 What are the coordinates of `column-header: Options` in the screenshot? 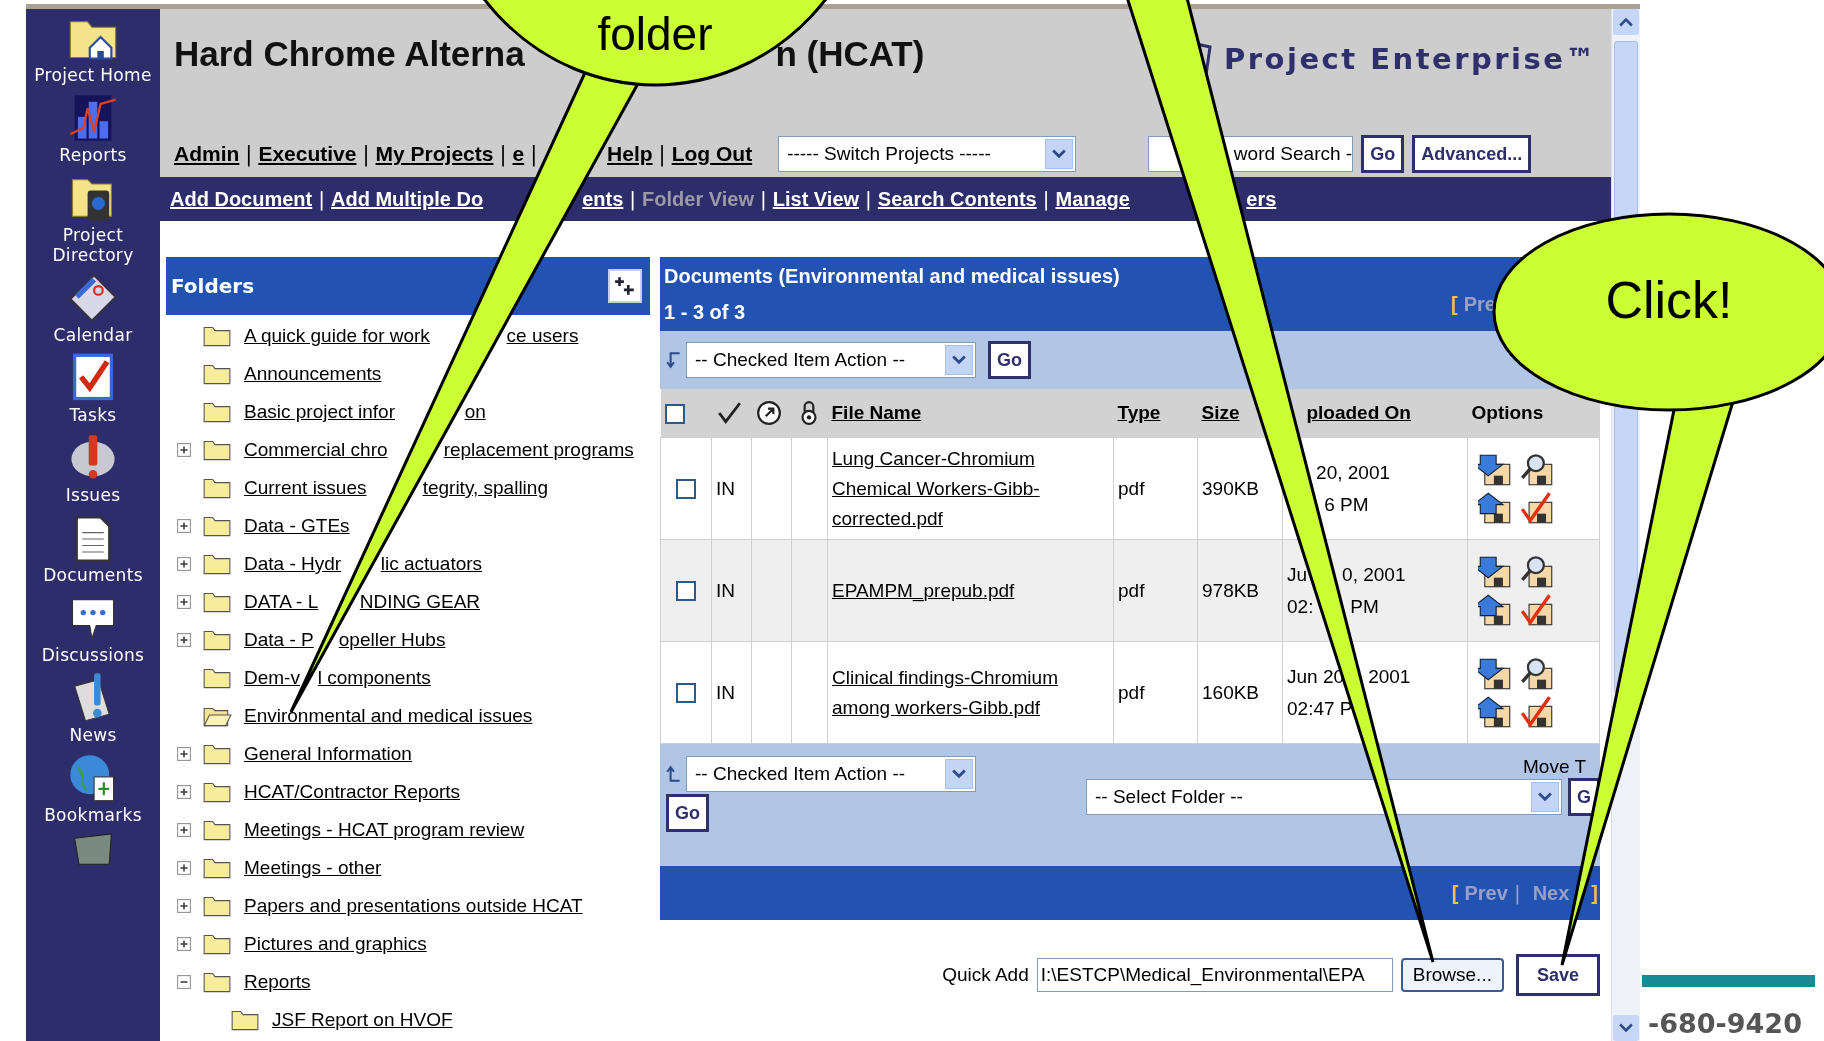 It's located at (1507, 412).